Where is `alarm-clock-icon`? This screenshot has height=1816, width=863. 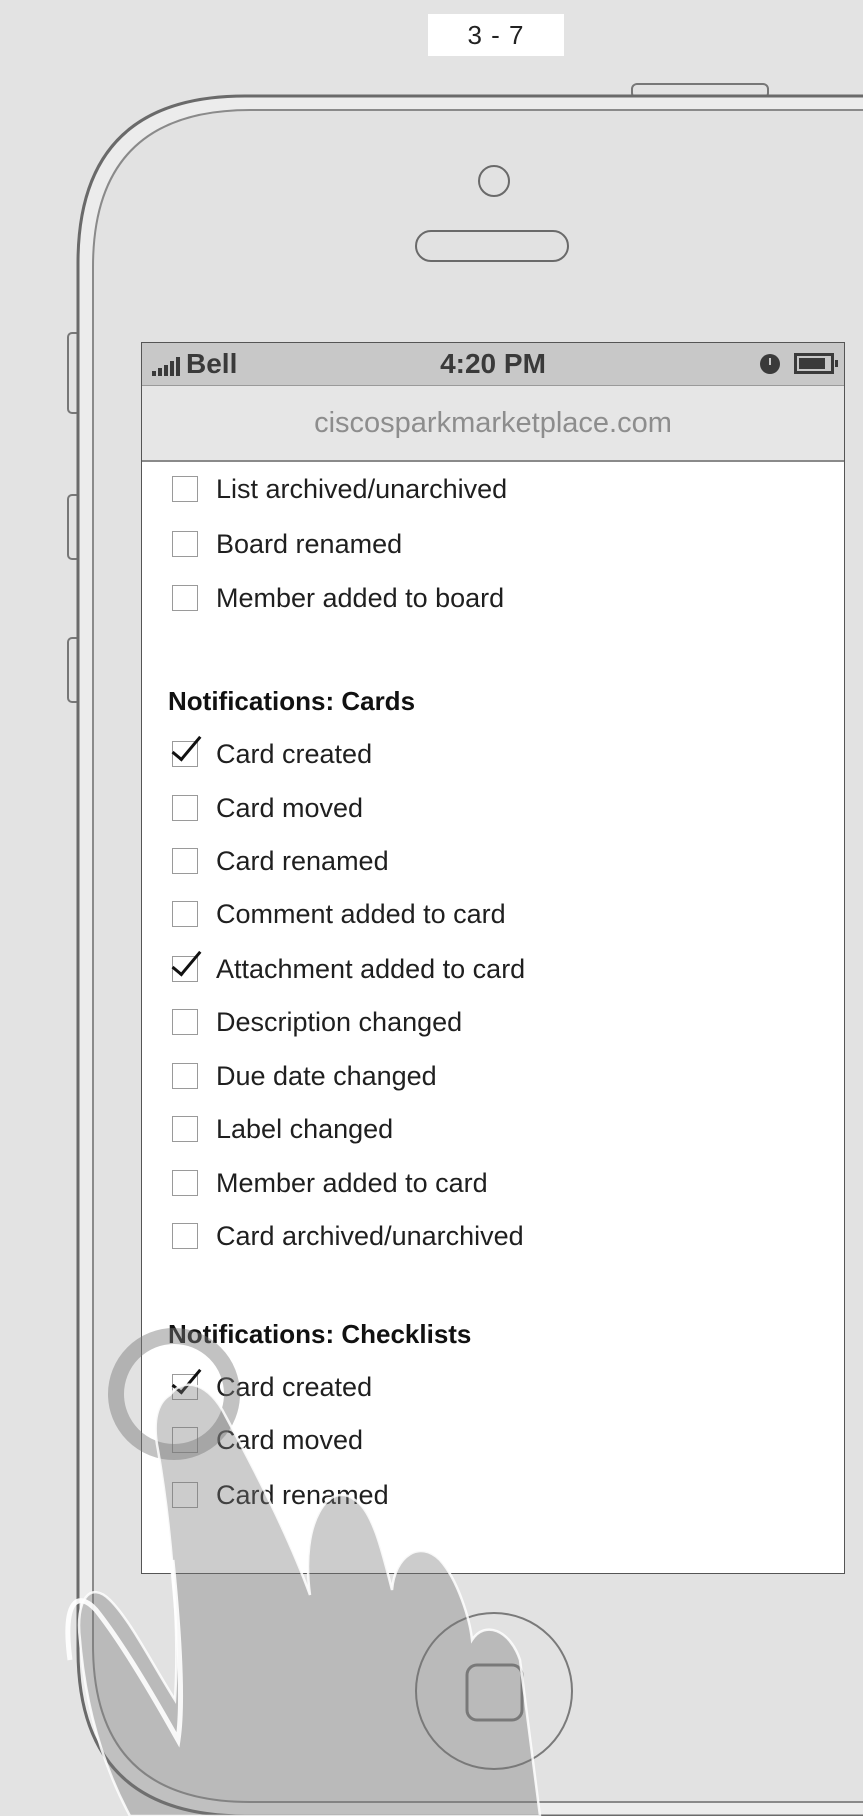
alarm-clock-icon is located at coordinates (770, 363).